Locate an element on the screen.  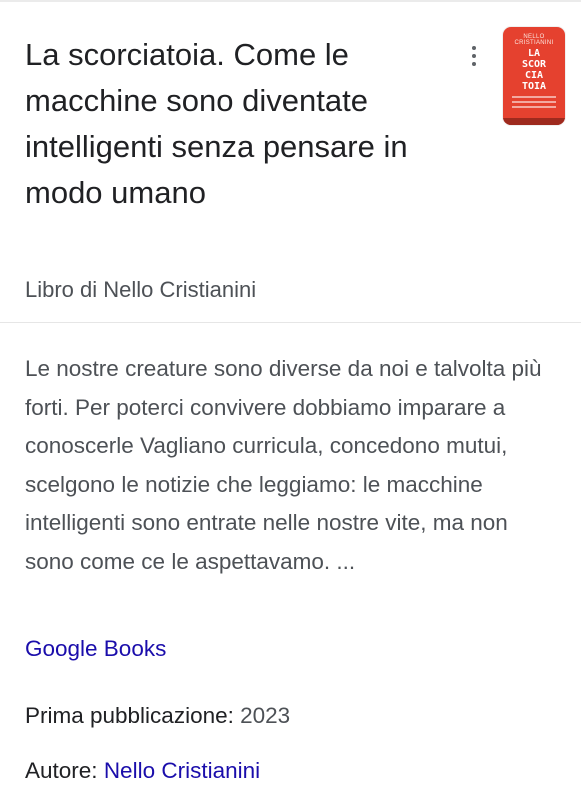
cover-title-word: TOIA is located at coordinates (534, 86).